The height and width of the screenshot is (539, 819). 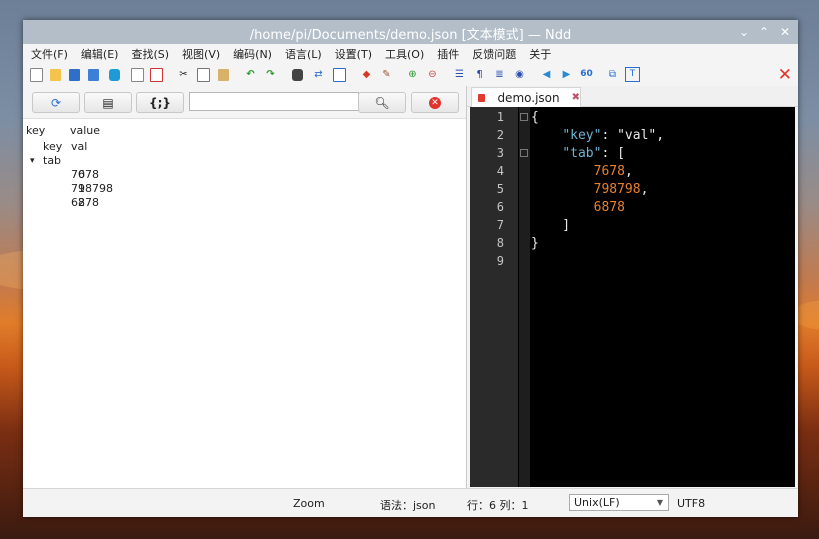 What do you see at coordinates (408, 505) in the screenshot?
I see `syntax-label: 语法：json` at bounding box center [408, 505].